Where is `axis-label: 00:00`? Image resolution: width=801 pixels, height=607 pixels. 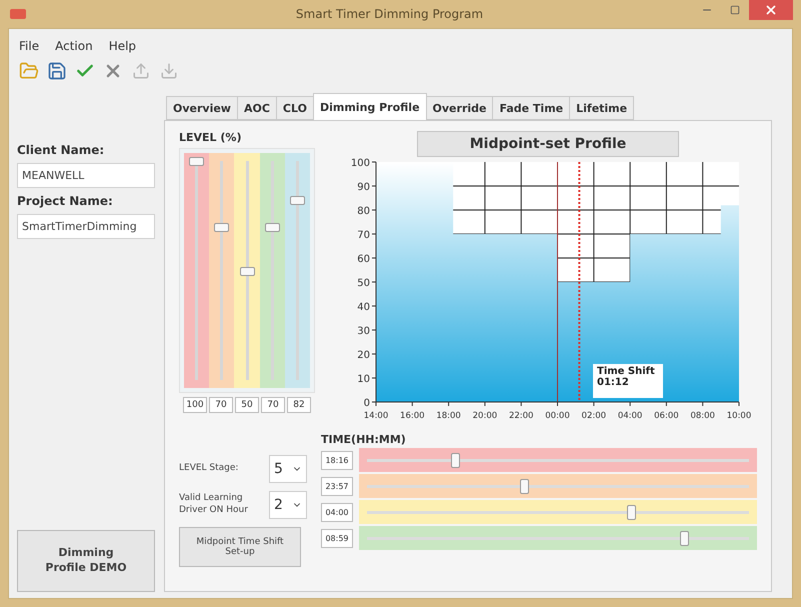 axis-label: 00:00 is located at coordinates (557, 416).